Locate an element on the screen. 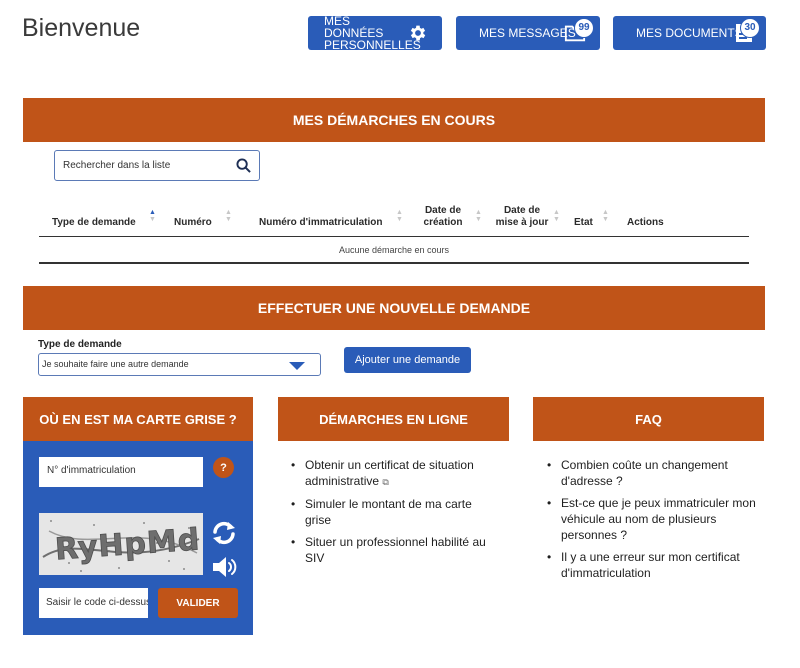 Image resolution: width=800 pixels, height=668 pixels. speaker-icon is located at coordinates (225, 569).